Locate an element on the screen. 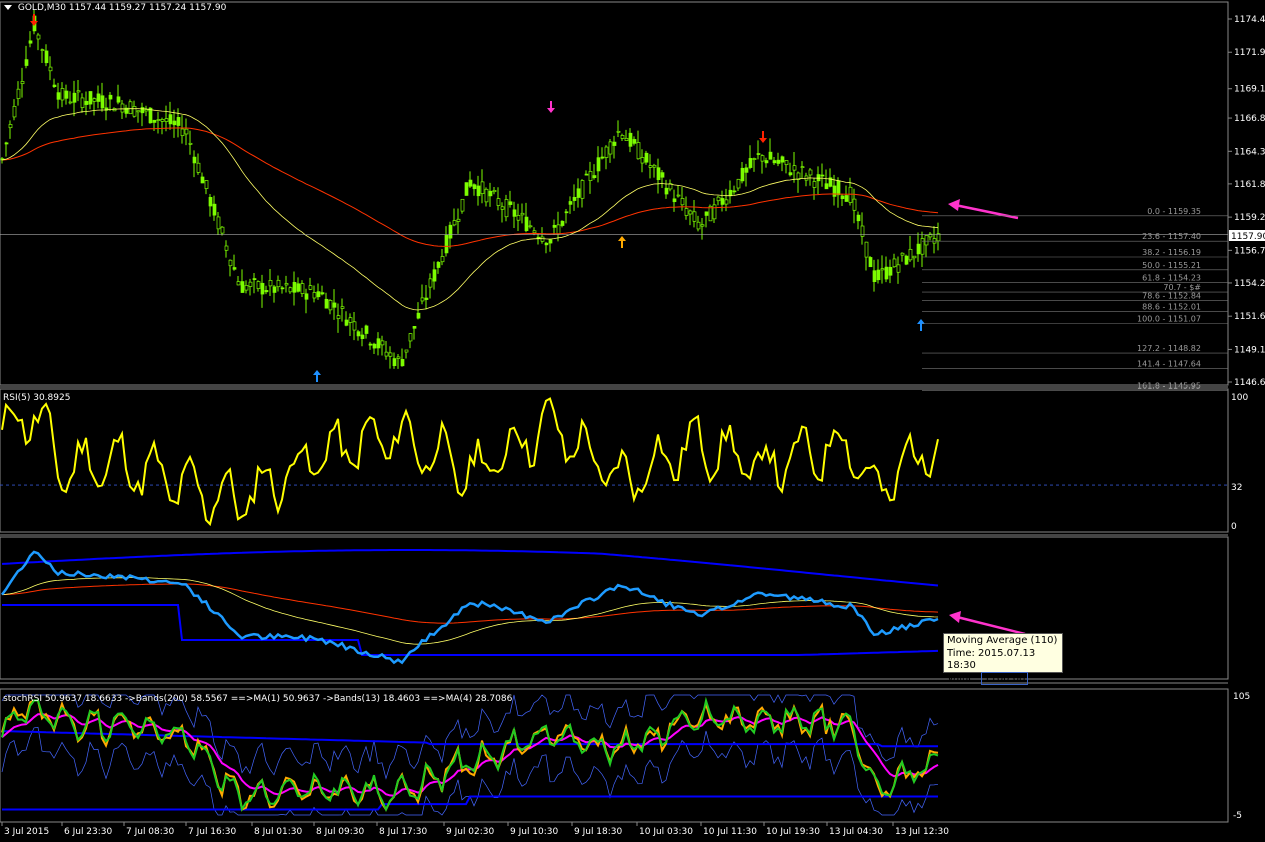  time-tick-label: 7 Jul 08:30 is located at coordinates (150, 832).